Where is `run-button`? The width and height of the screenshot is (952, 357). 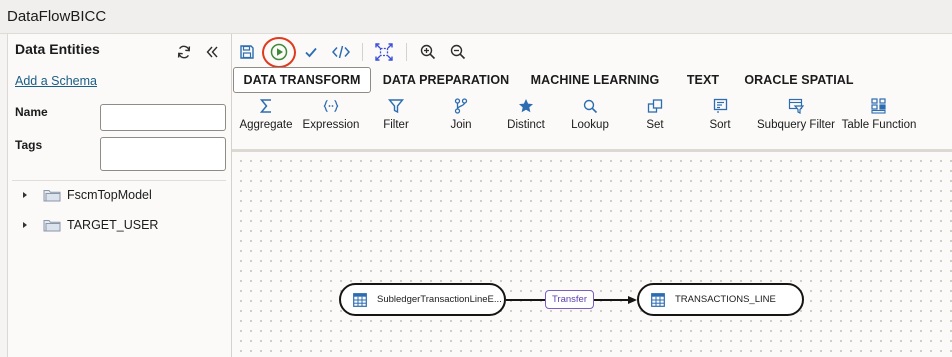
run-button is located at coordinates (279, 52).